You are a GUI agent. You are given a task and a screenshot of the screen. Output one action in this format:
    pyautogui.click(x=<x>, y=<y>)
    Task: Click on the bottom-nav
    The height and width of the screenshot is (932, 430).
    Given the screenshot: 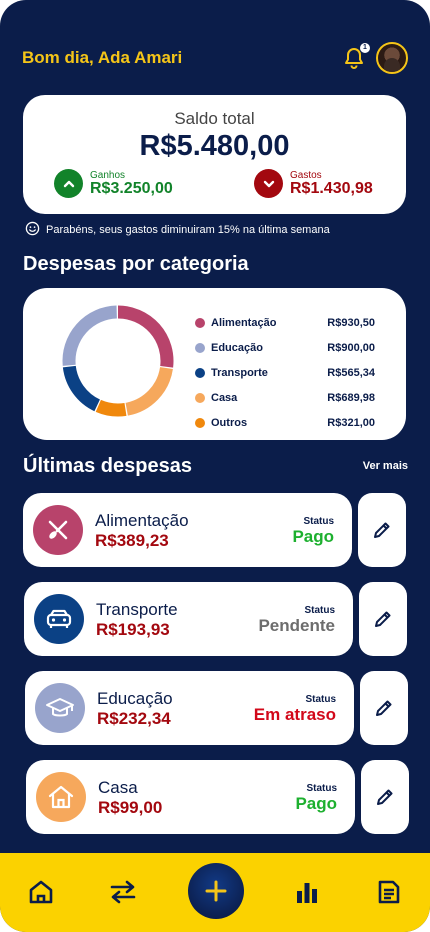 What is the action you would take?
    pyautogui.click(x=215, y=892)
    